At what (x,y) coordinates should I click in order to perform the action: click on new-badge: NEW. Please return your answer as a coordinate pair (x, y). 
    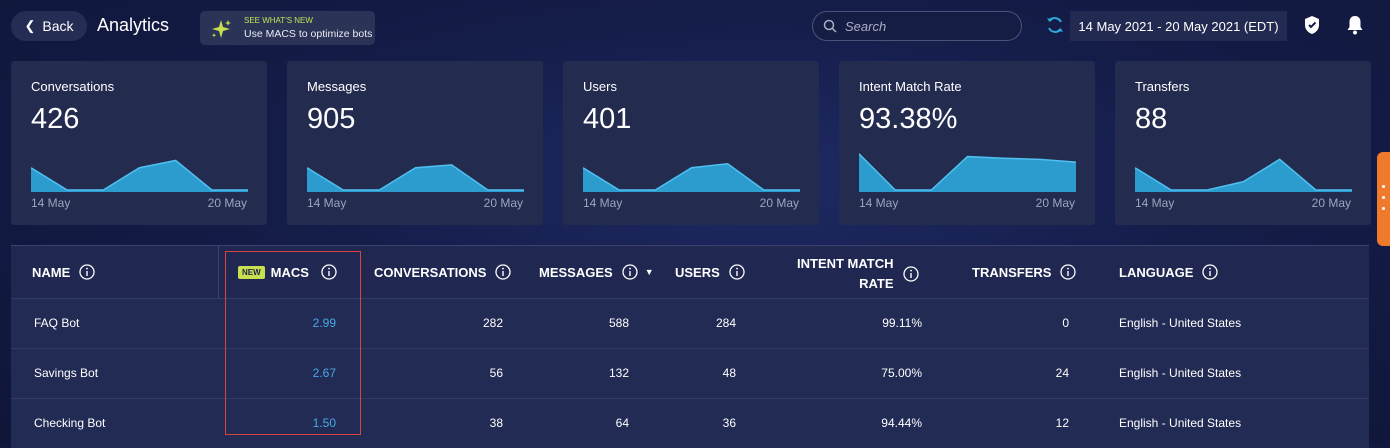
    Looking at the image, I should click on (251, 272).